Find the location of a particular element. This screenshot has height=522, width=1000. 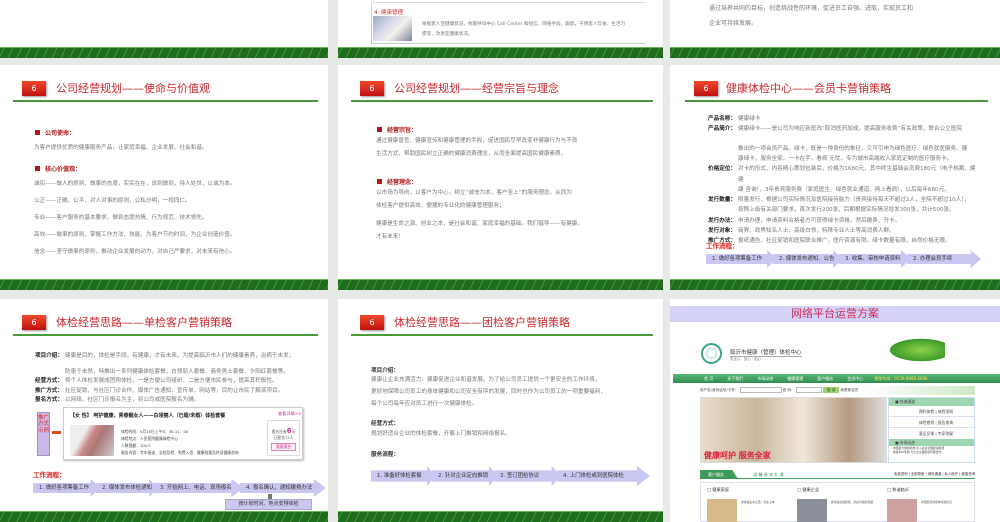

detail-value: 申请办理，申请资料合格者方可获得绿卡资格，然后缴费、开卡。 is located at coordinates (819, 220).